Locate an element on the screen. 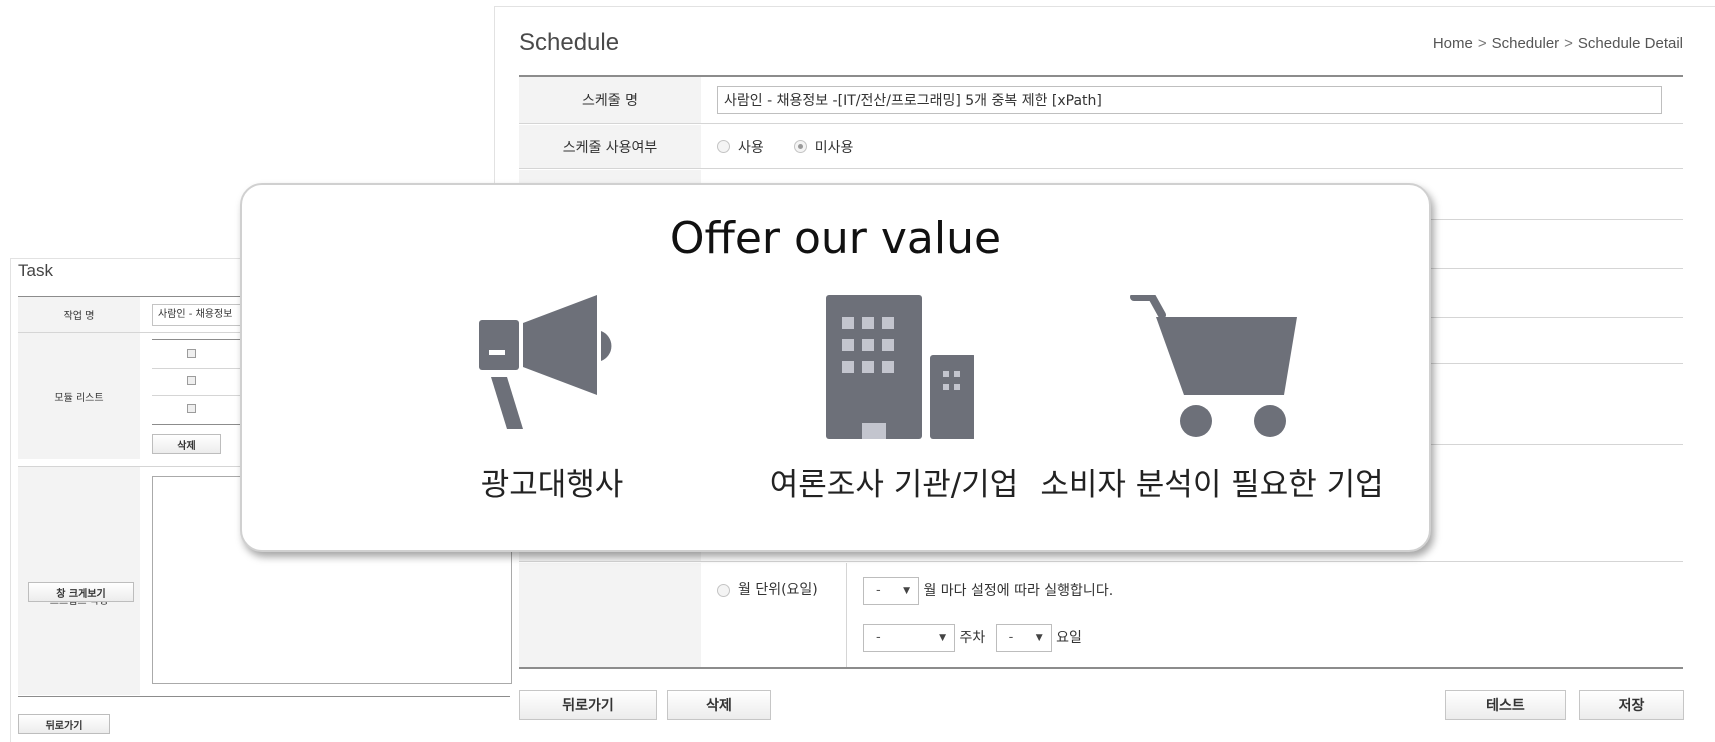 The width and height of the screenshot is (1715, 742). schedule-name-input is located at coordinates (1189, 100).